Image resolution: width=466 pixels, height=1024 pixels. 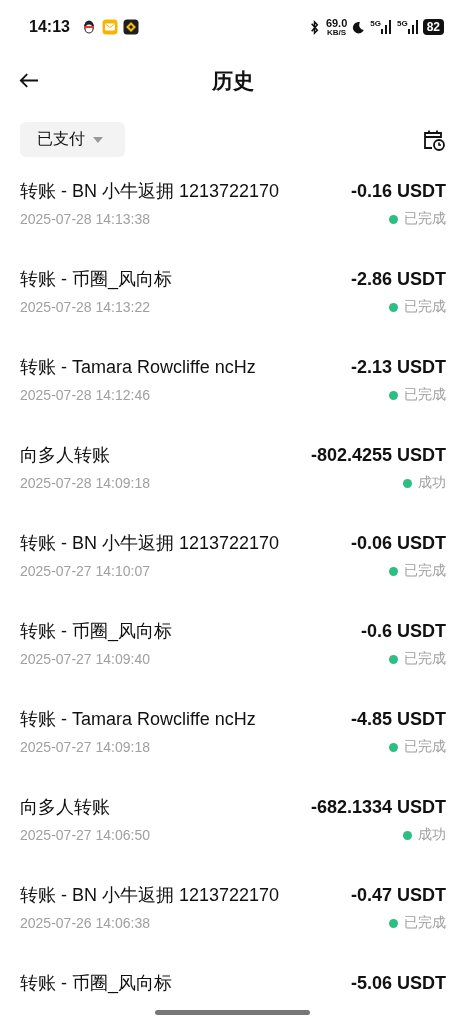 What do you see at coordinates (398, 895) in the screenshot?
I see `transaction-amount: -0.47 USDT` at bounding box center [398, 895].